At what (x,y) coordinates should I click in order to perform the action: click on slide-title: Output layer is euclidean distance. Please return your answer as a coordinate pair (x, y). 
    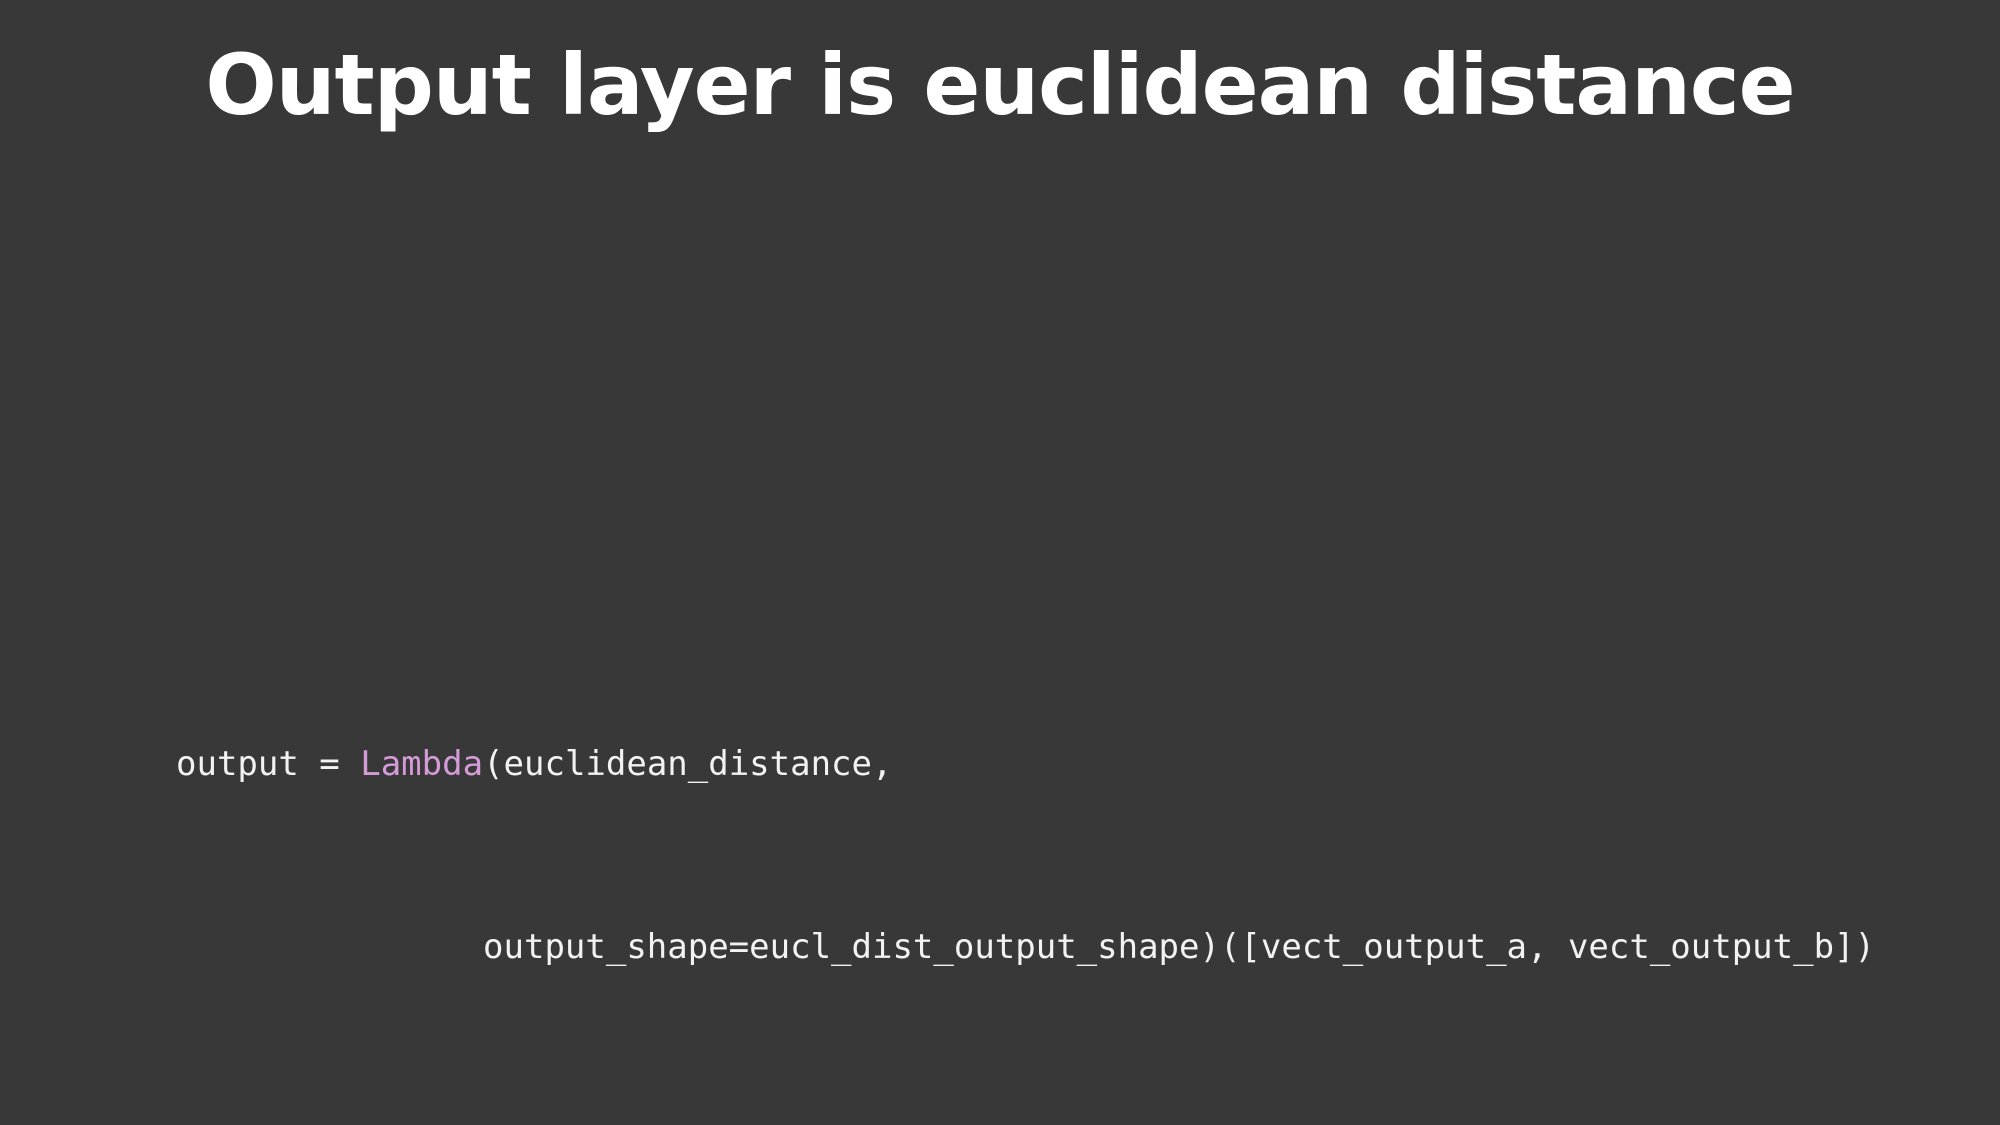
    Looking at the image, I should click on (1000, 85).